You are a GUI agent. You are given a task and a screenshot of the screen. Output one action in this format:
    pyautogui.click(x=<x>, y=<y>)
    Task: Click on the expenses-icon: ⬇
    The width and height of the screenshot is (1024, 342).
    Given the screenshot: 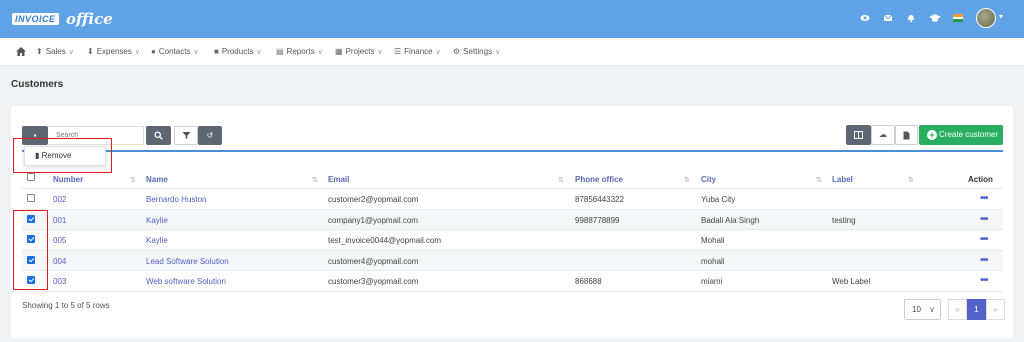 What is the action you would take?
    pyautogui.click(x=90, y=51)
    